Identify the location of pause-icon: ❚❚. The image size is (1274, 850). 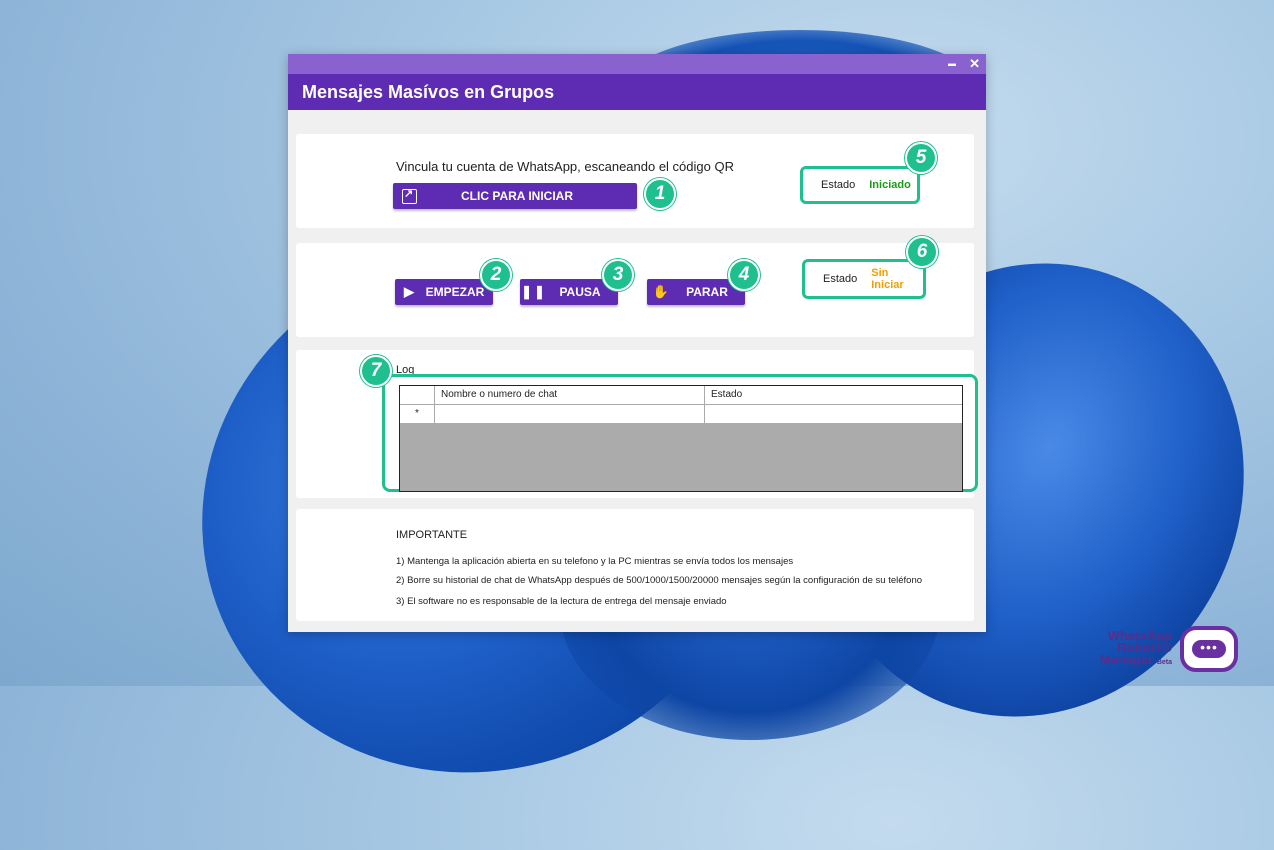
(534, 291).